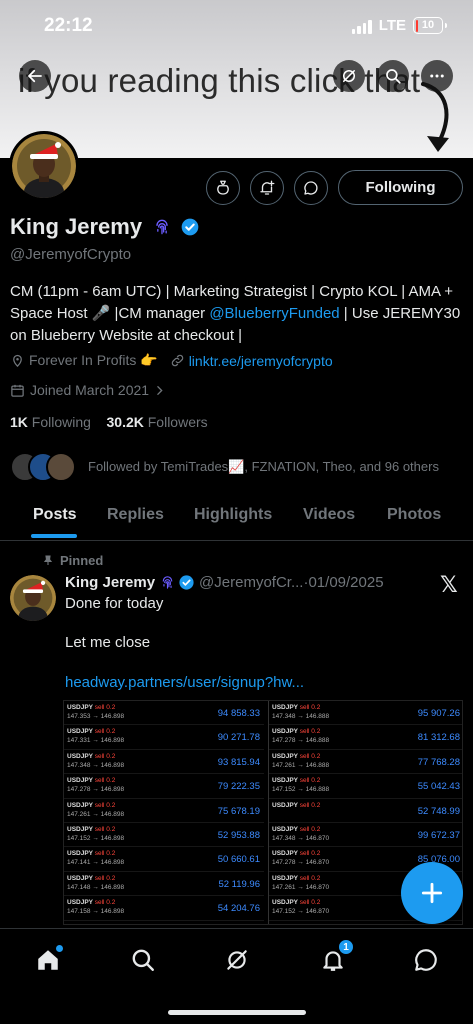 The image size is (473, 1024). What do you see at coordinates (274, 313) in the screenshot?
I see `bio-mention-link: @BlueberryFunded` at bounding box center [274, 313].